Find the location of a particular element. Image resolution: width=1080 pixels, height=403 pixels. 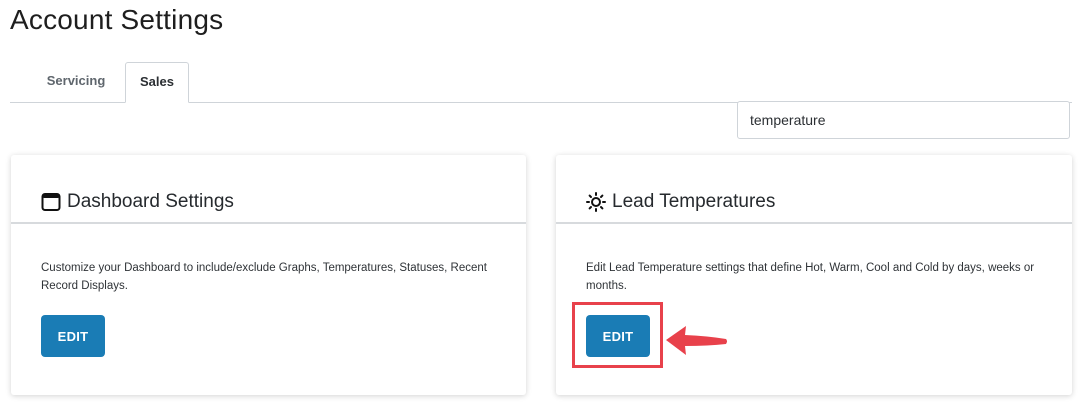

browser-window-icon is located at coordinates (51, 202).